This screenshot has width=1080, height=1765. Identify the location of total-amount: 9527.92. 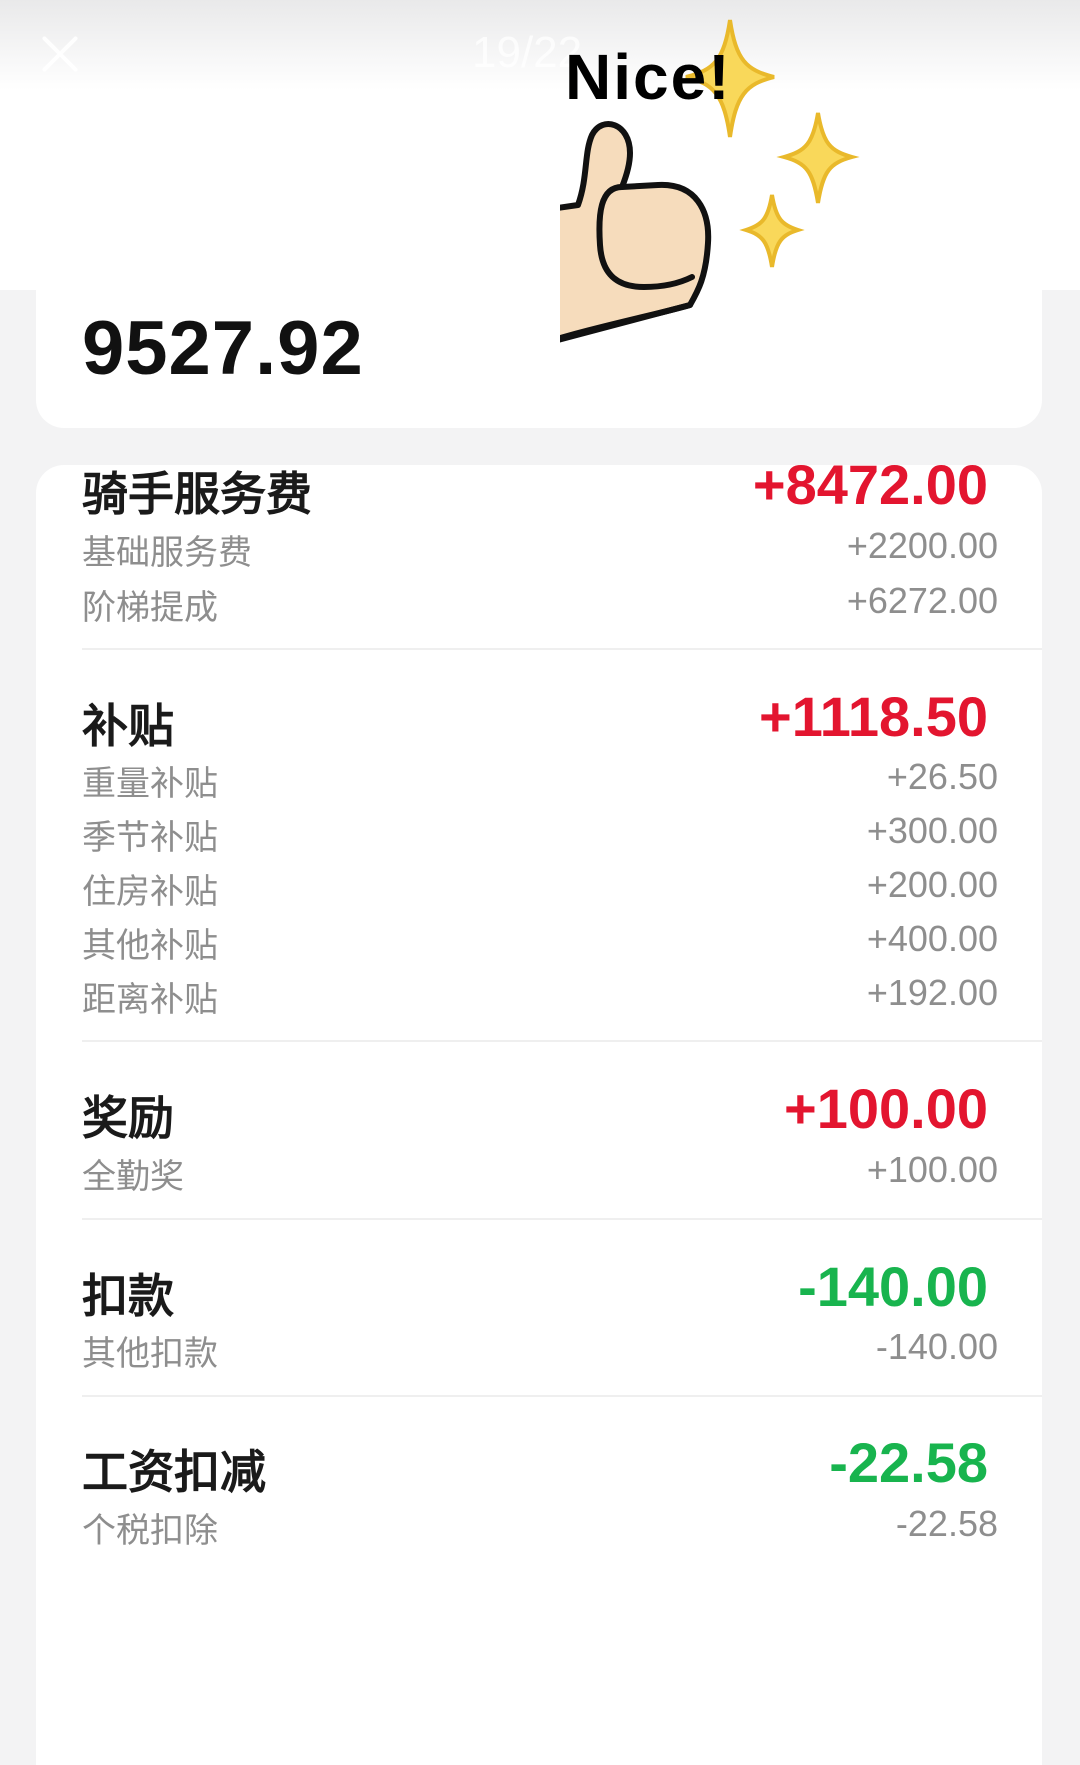
(223, 348).